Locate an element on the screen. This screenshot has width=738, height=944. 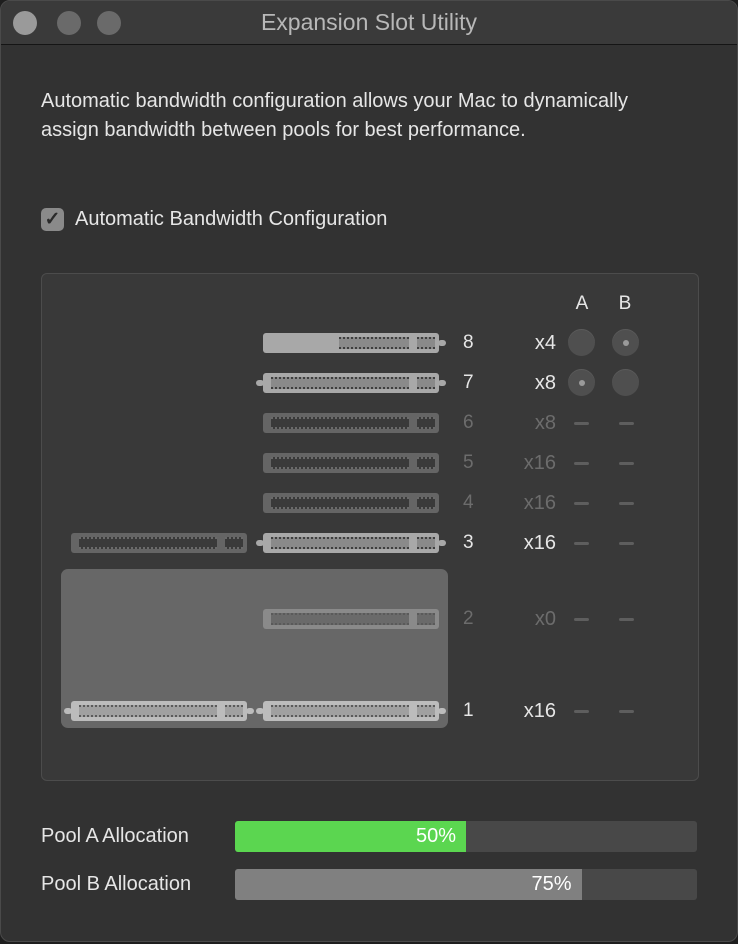
slot-8-pool-a-radio is located at coordinates (581, 342).